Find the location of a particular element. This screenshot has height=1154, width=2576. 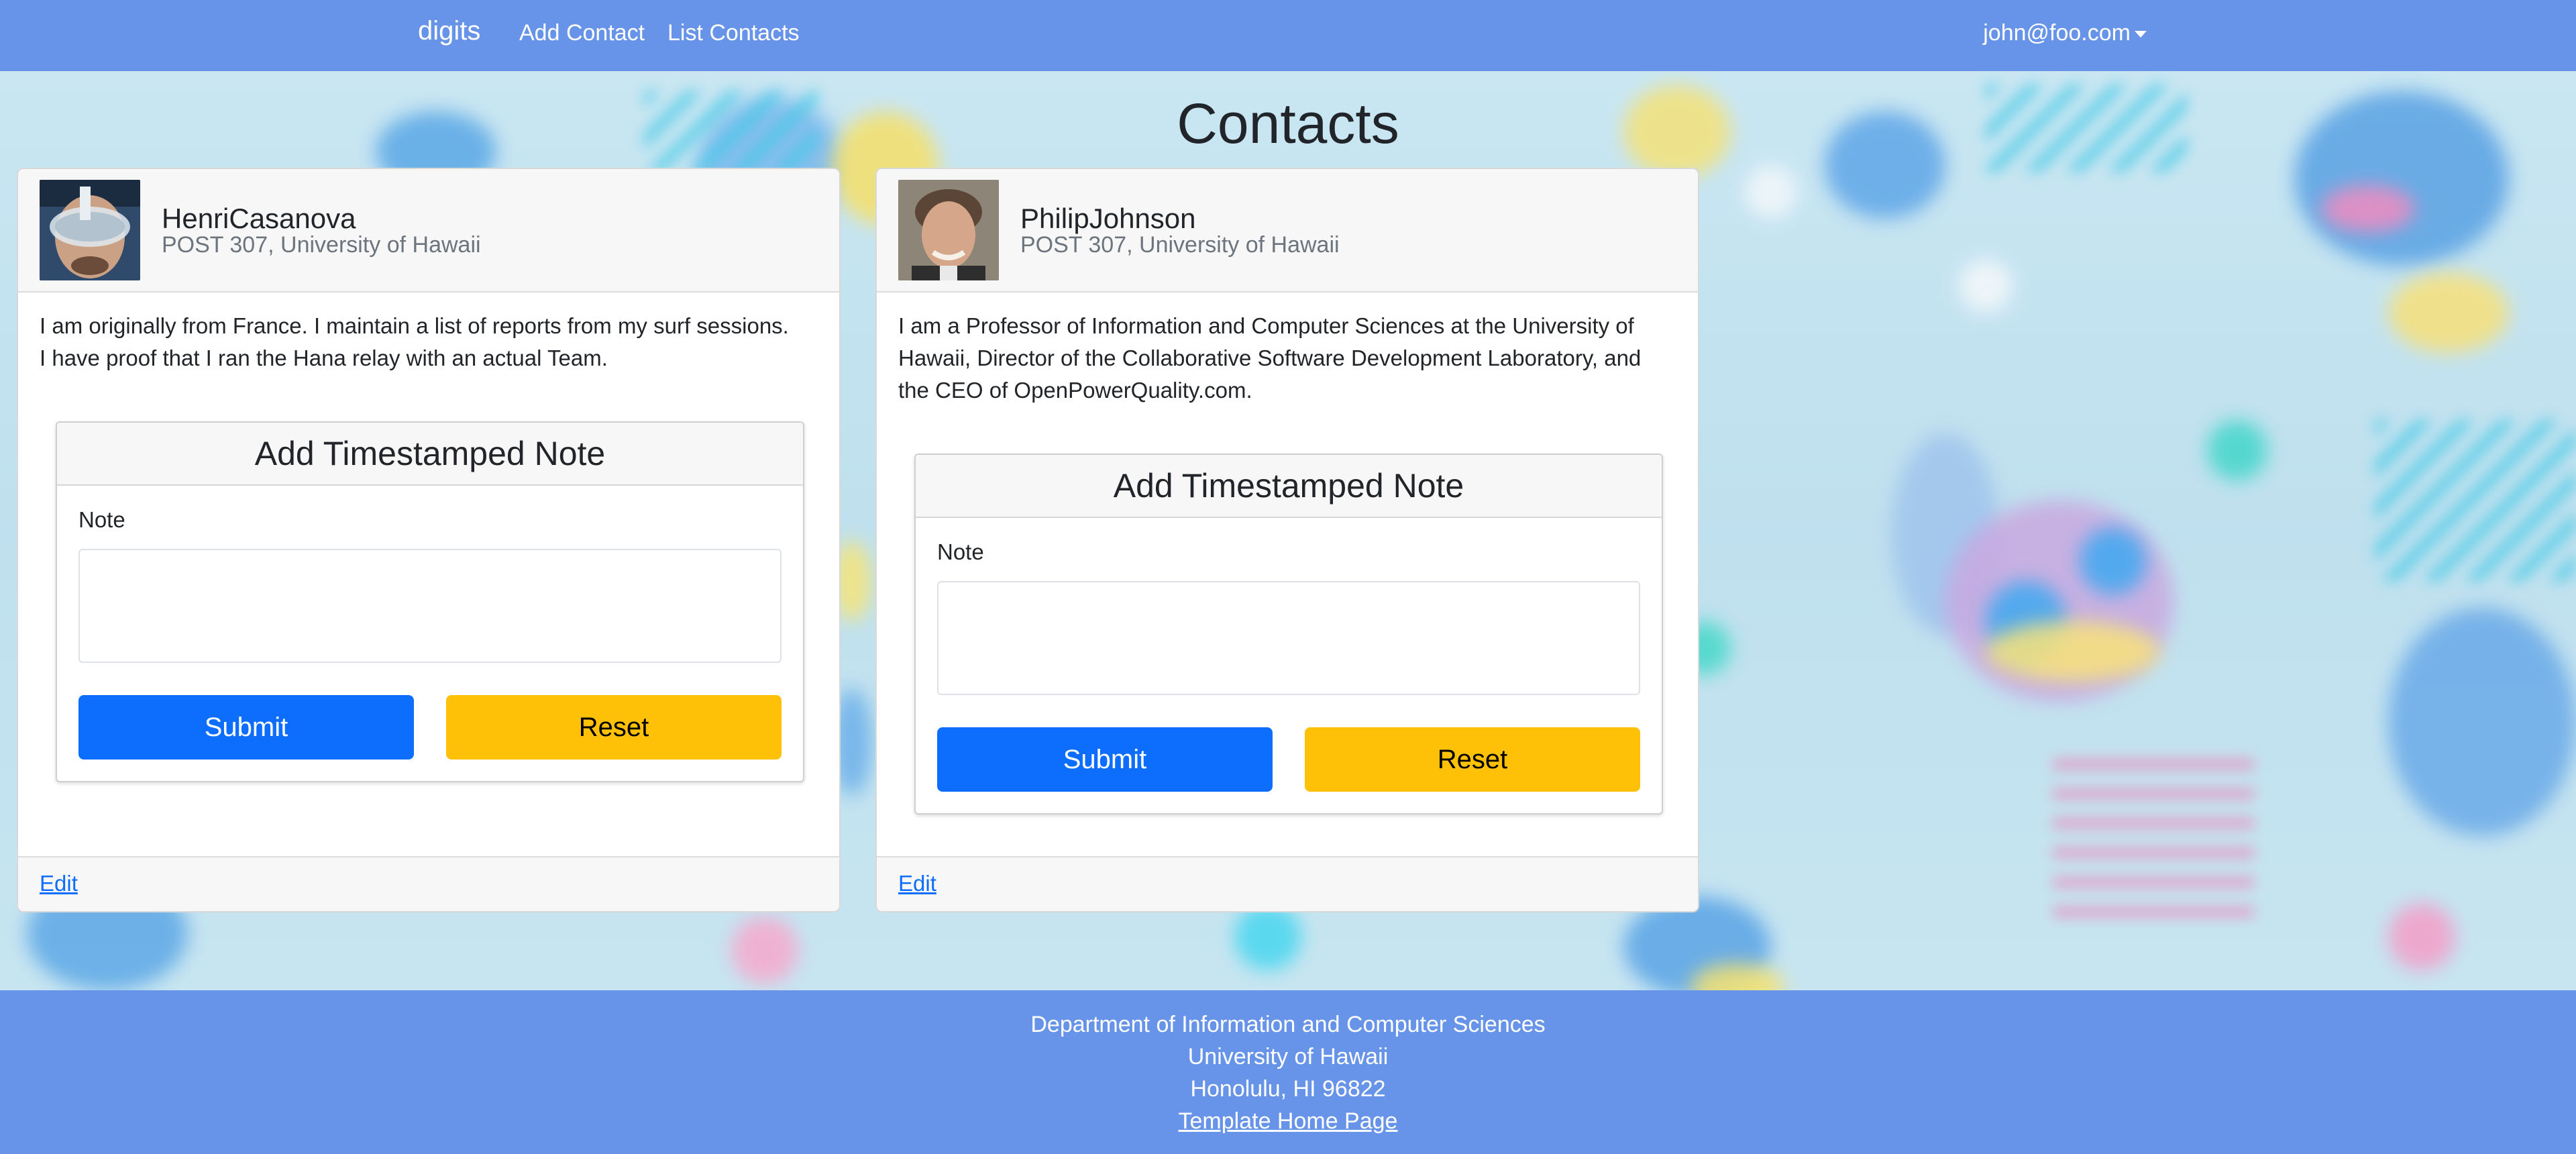

template-home-link: Template Home Page is located at coordinates (1288, 1121).